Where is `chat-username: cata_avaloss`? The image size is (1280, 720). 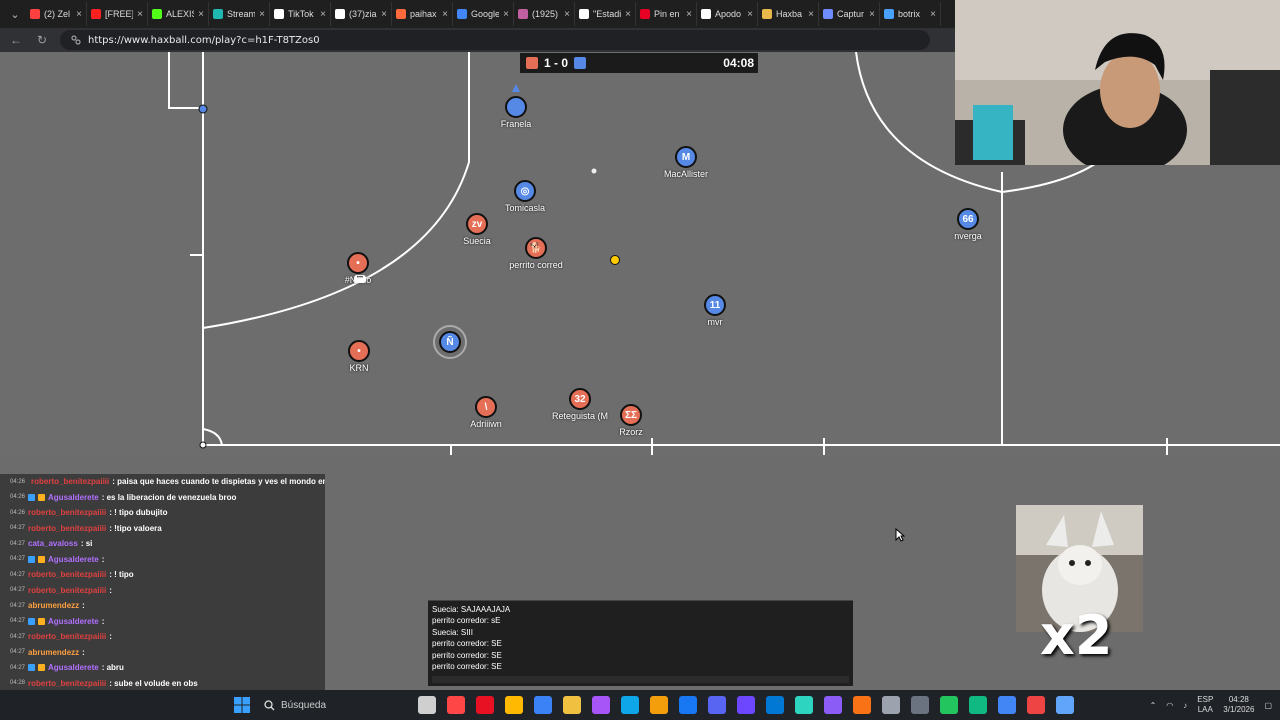
chat-username: cata_avaloss is located at coordinates (53, 543).